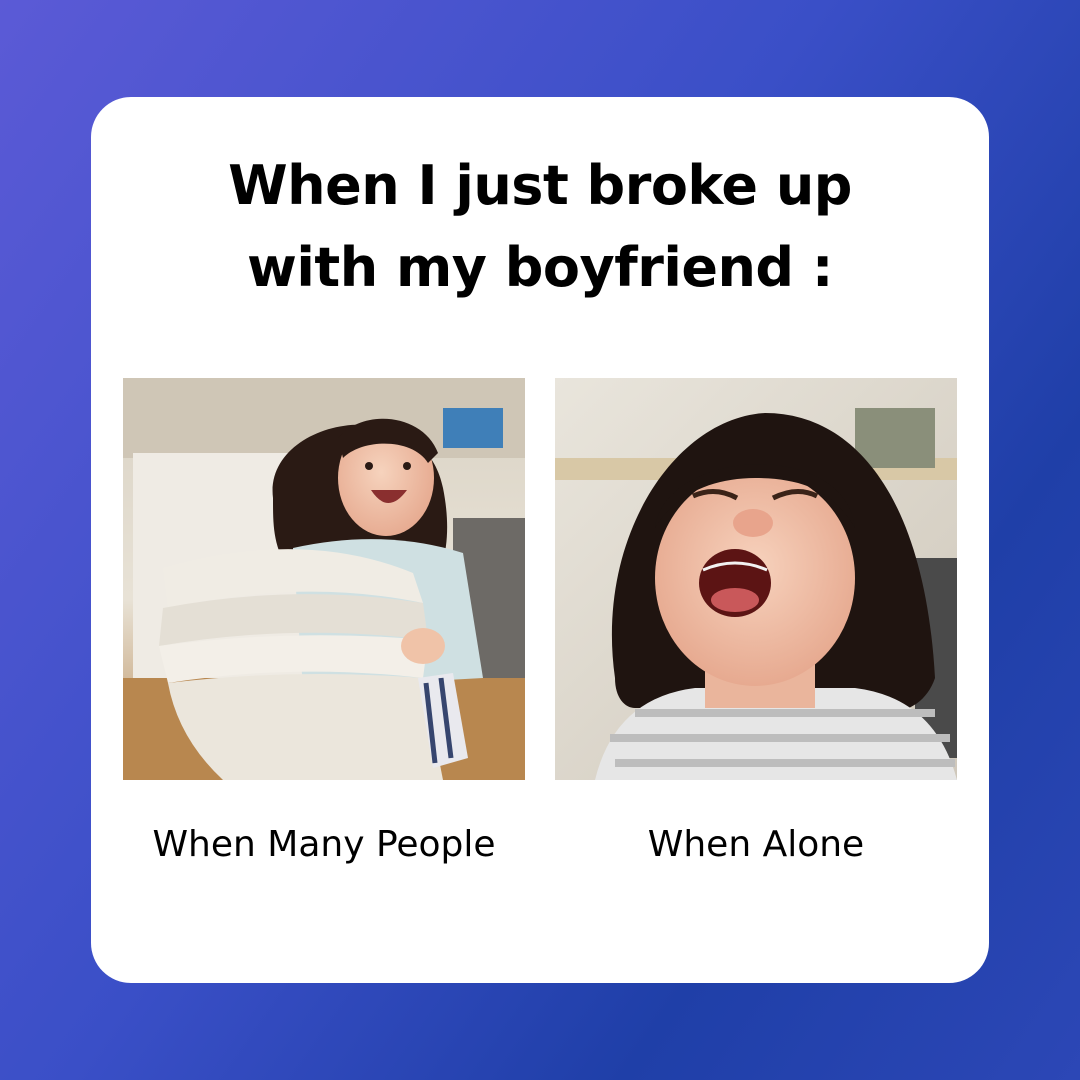  What do you see at coordinates (324, 844) in the screenshot?
I see `caption-many-people: When Many People` at bounding box center [324, 844].